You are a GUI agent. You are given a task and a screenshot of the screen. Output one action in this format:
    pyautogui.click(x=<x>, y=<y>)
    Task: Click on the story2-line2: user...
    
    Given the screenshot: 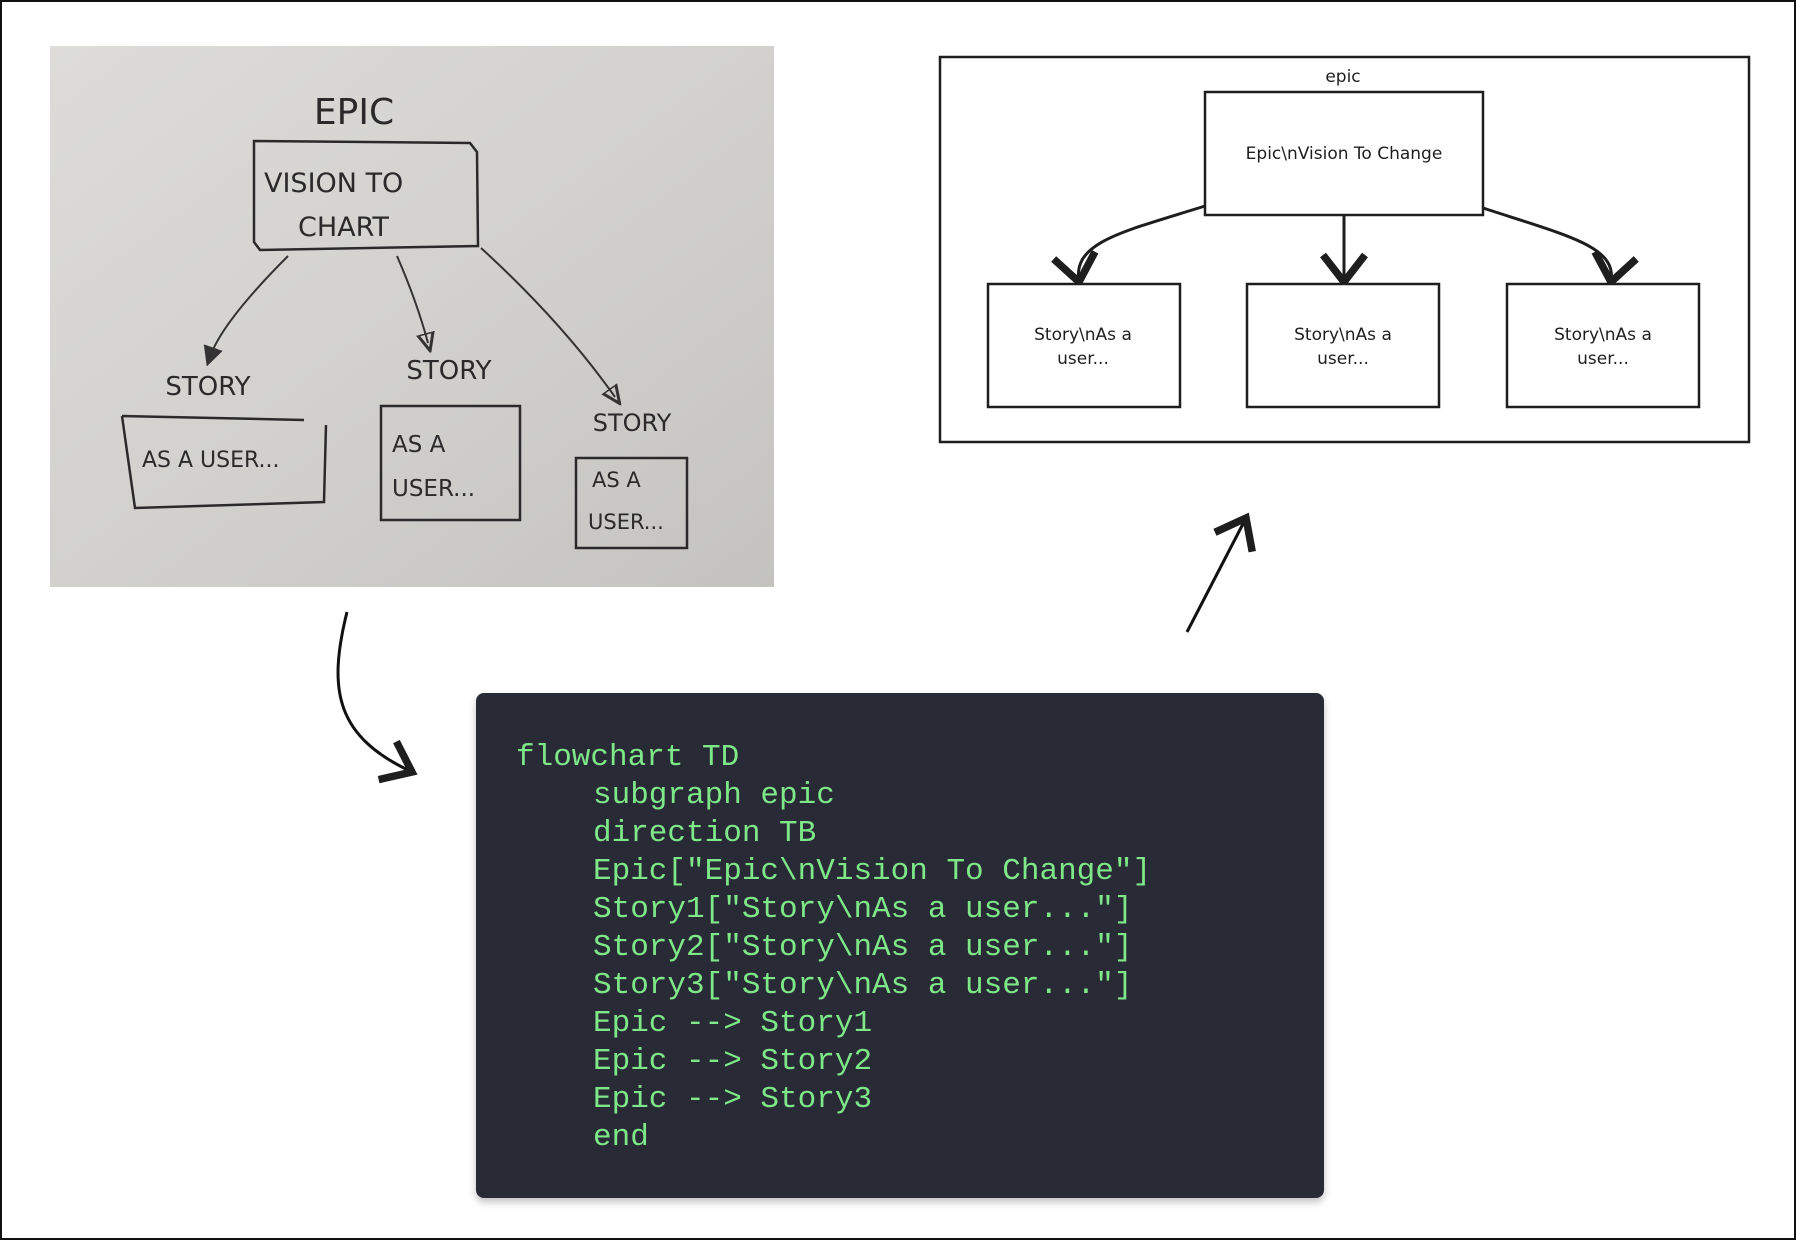 What is the action you would take?
    pyautogui.click(x=1343, y=359)
    